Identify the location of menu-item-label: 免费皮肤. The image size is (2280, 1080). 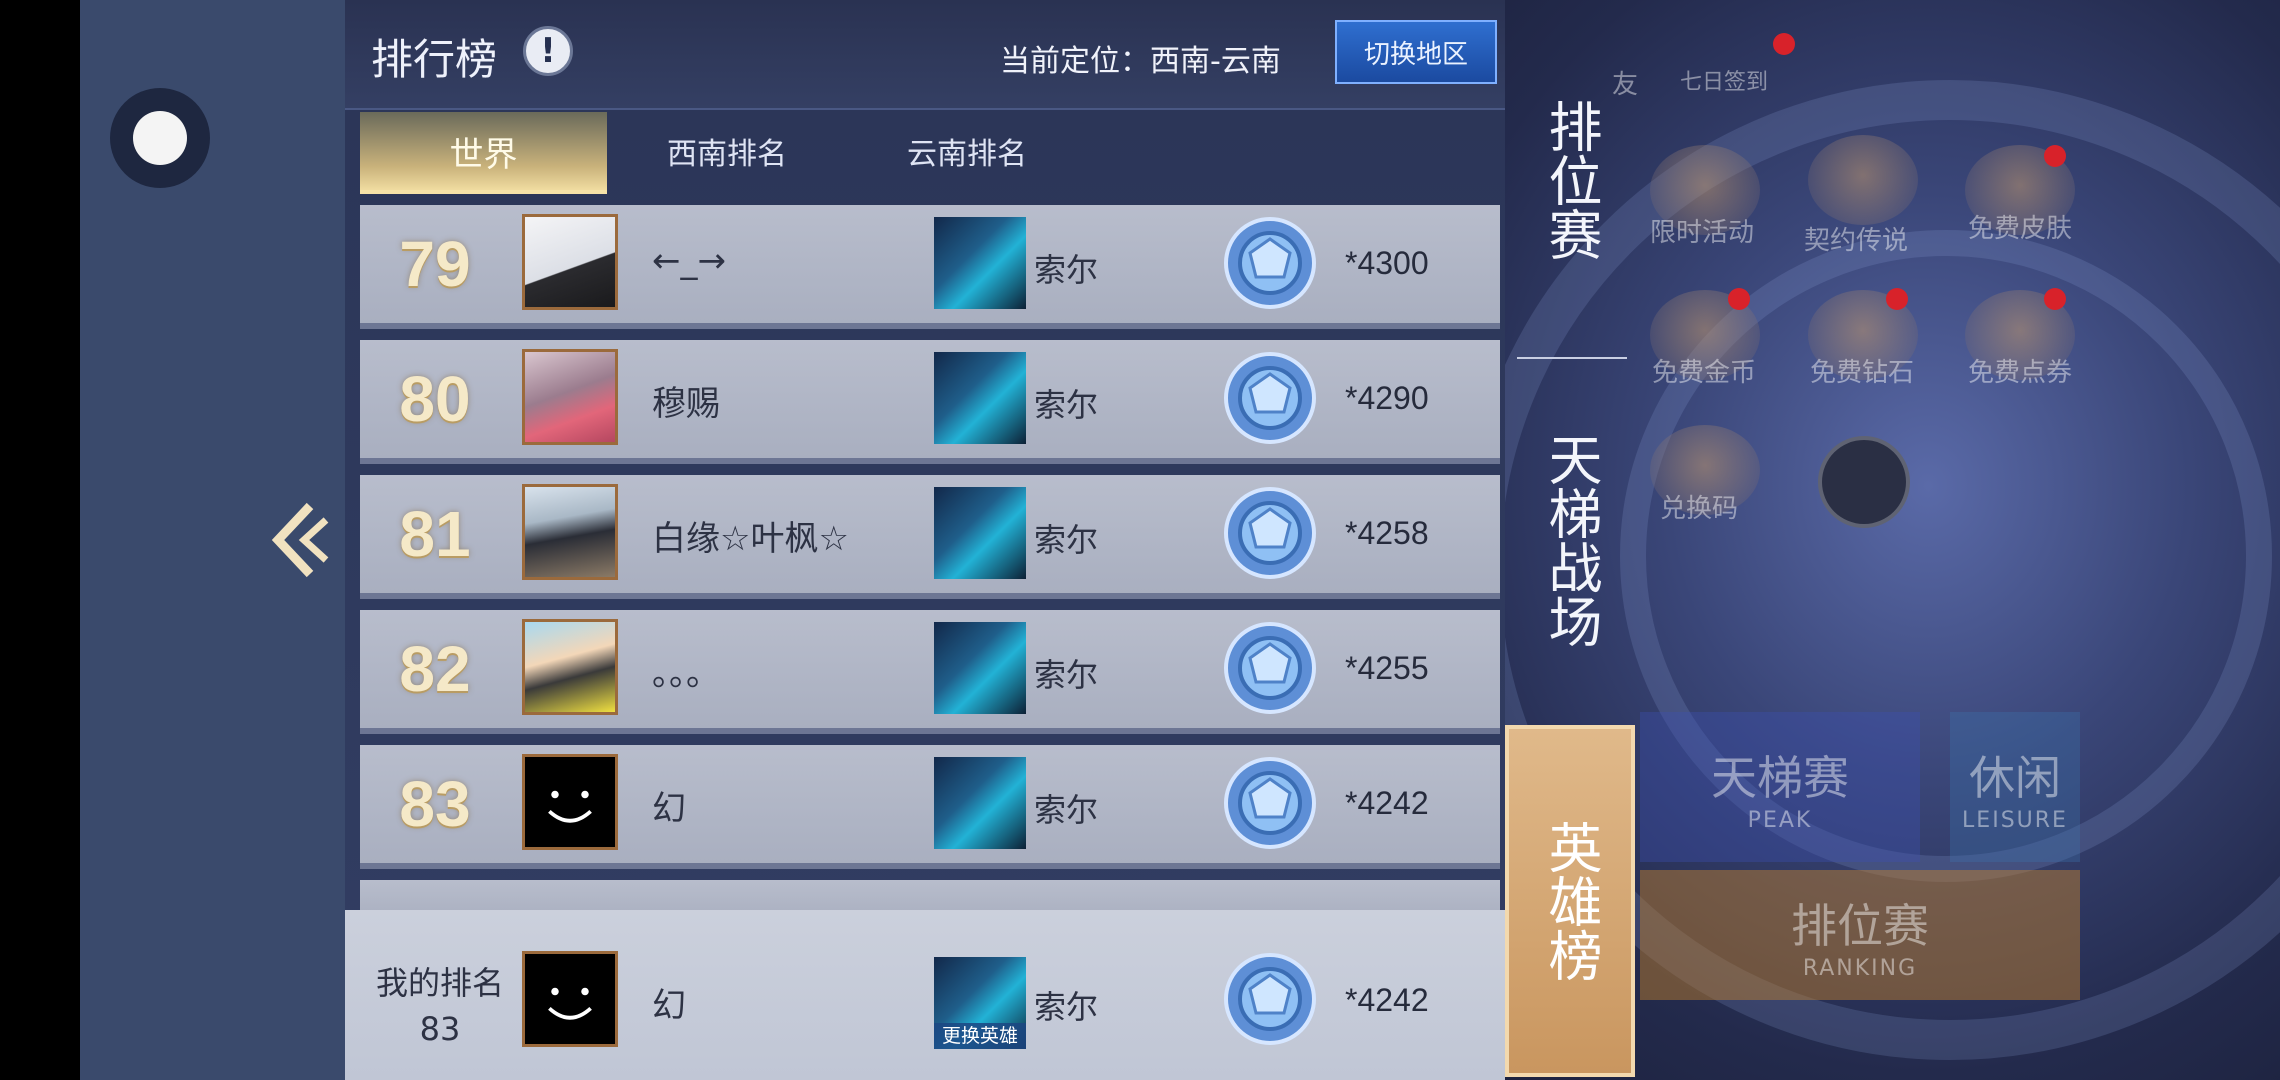
(2020, 229).